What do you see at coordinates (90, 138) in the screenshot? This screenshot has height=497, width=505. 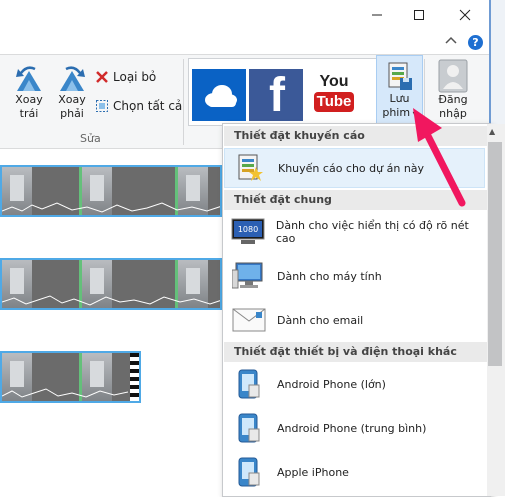 I see `edit-group-label: Sửa` at bounding box center [90, 138].